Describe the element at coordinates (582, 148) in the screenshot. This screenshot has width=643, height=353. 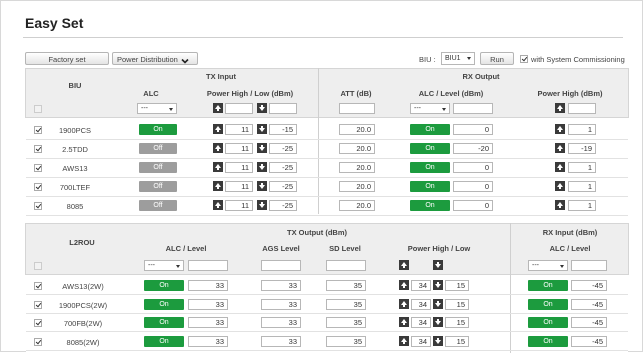
I see `rx-high-input: -19` at that location.